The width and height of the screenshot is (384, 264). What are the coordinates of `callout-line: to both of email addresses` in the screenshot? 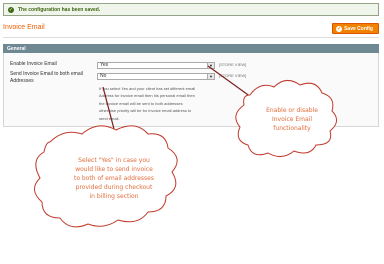 It's located at (113, 178).